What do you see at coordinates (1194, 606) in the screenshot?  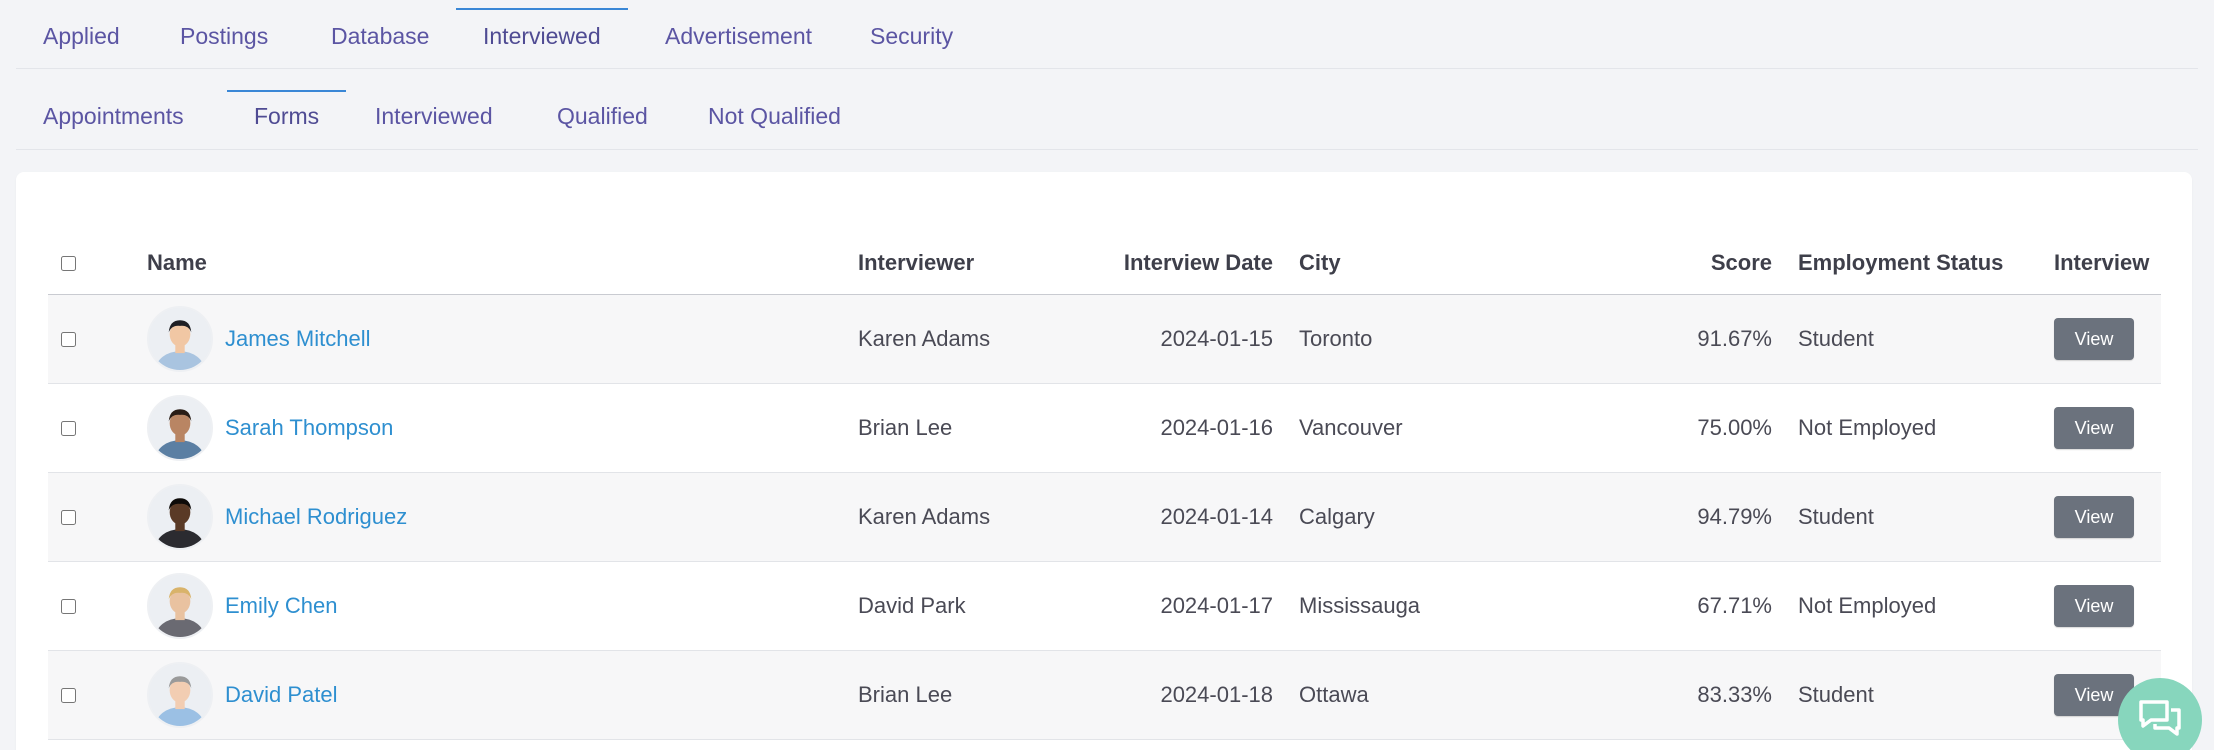 I see `interview-date-cell: 2024-01-17` at bounding box center [1194, 606].